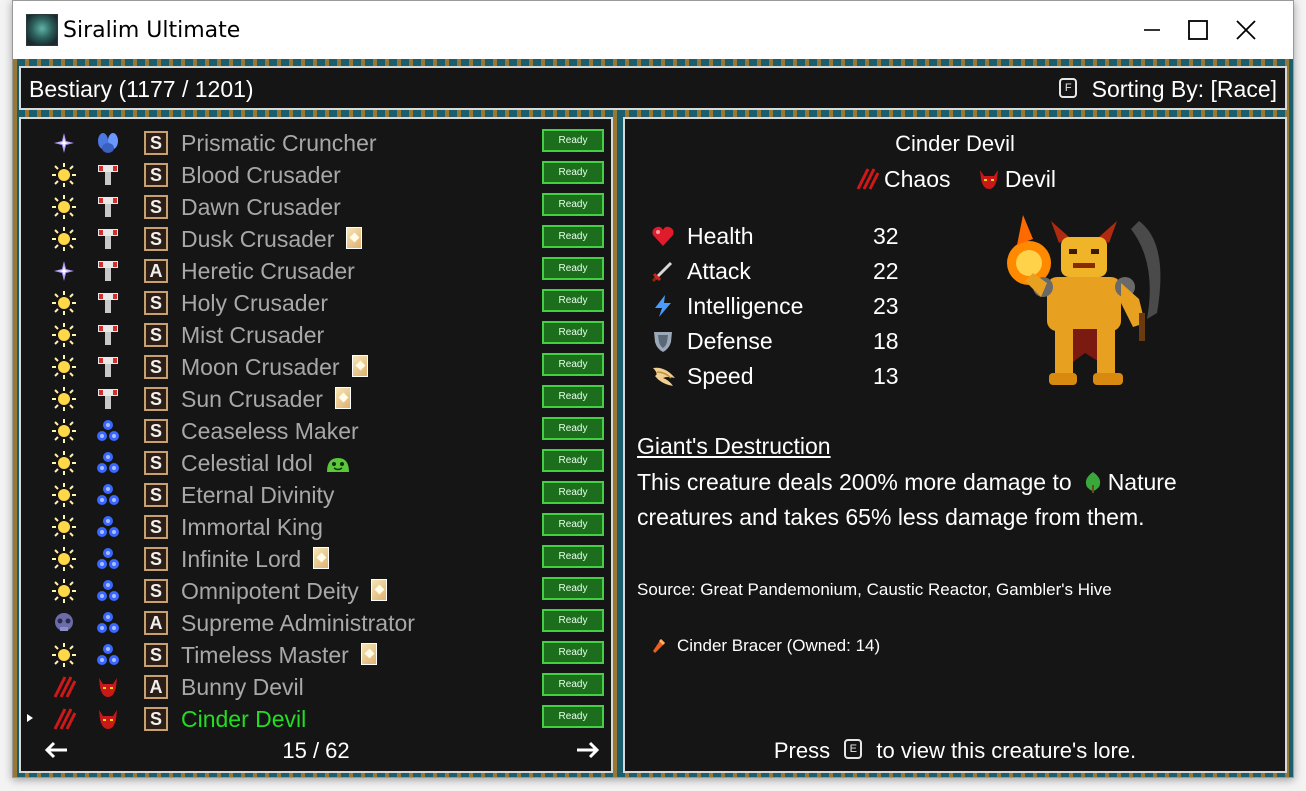 The image size is (1306, 791). I want to click on creature-list-row: S Immortal King Ready, so click(316, 527).